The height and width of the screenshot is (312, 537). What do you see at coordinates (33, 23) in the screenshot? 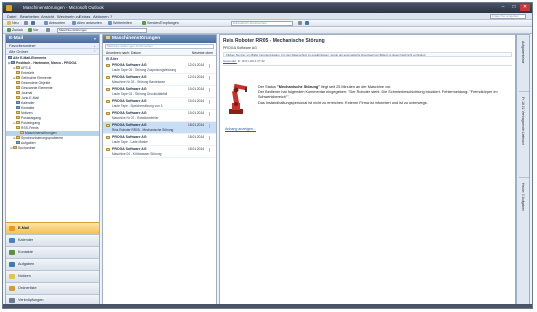
I see `delete-icon` at bounding box center [33, 23].